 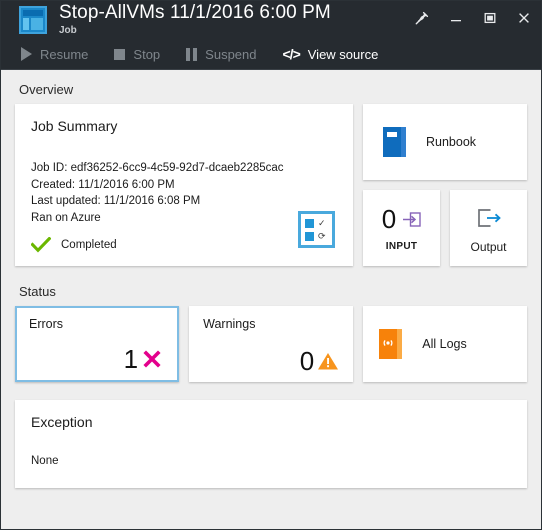 What do you see at coordinates (451, 142) in the screenshot?
I see `runbook-label: Runbook` at bounding box center [451, 142].